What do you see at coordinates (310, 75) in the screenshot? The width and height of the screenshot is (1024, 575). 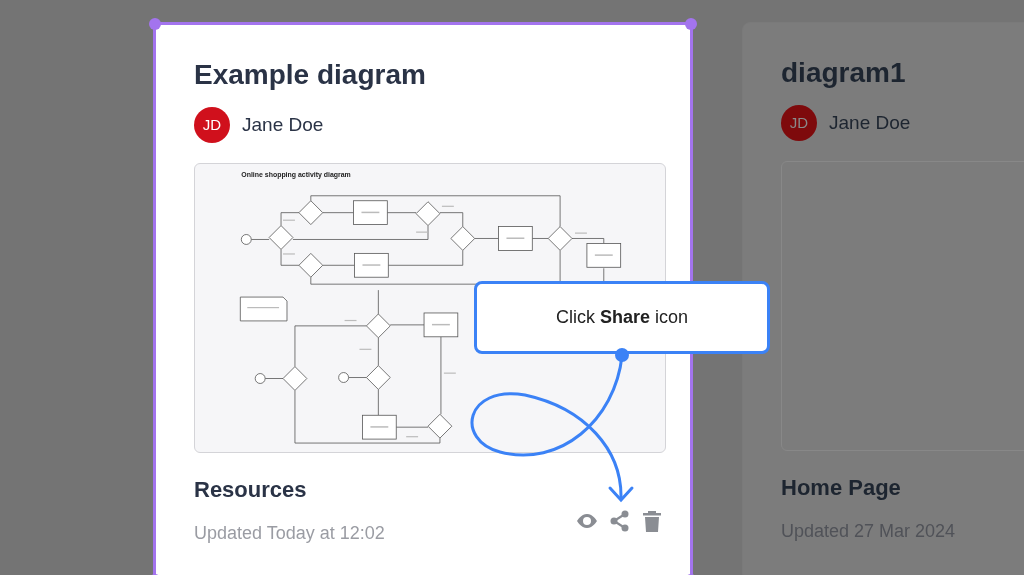 I see `diagram-title: Example diagram` at bounding box center [310, 75].